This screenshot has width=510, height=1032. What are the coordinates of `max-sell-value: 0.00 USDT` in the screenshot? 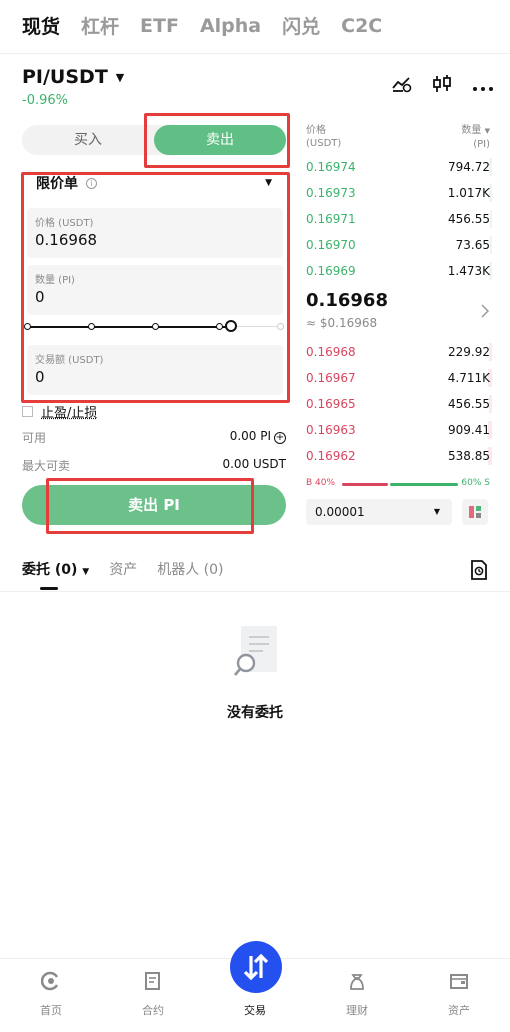 It's located at (254, 464).